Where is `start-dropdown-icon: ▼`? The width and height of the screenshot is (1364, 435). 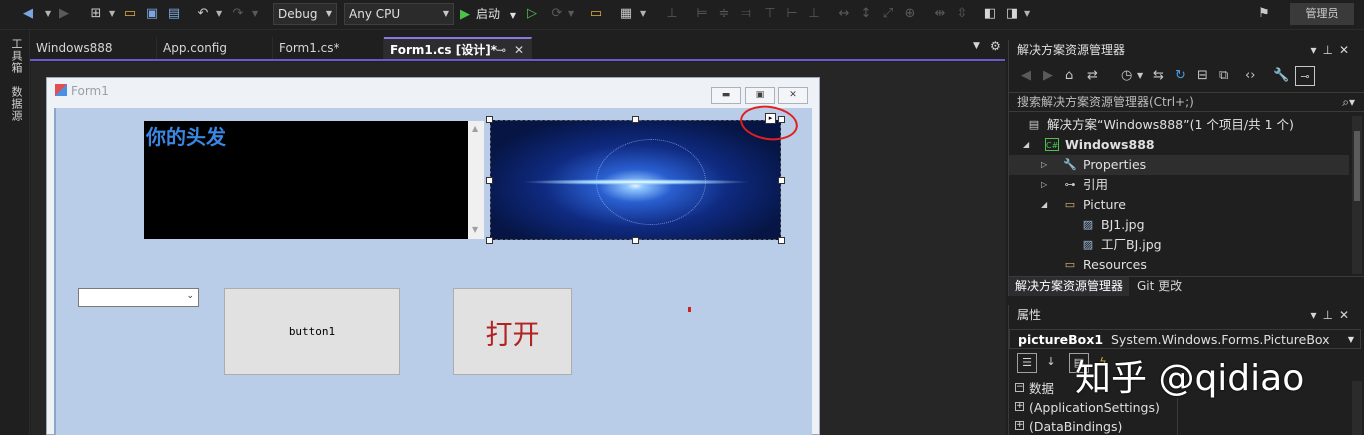 start-dropdown-icon: ▼ is located at coordinates (513, 15).